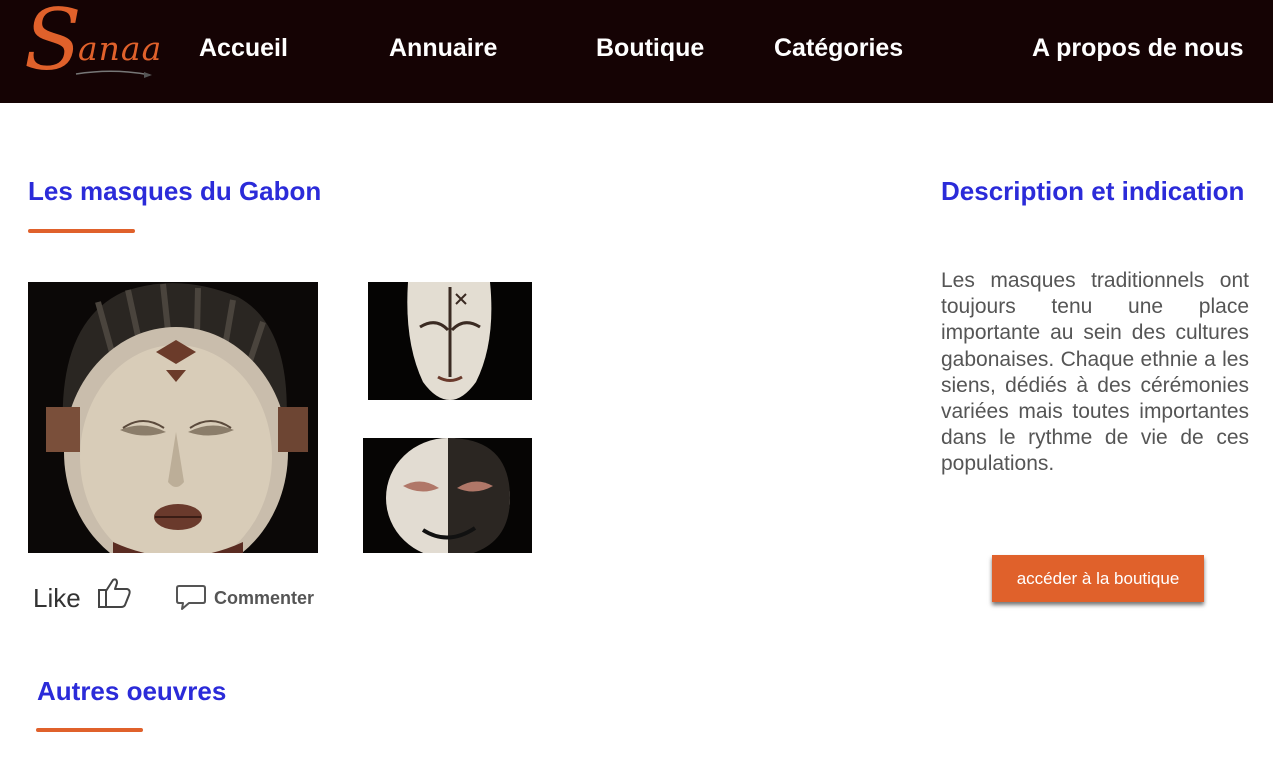 This screenshot has height=758, width=1273. Describe the element at coordinates (89, 730) in the screenshot. I see `other-works-title-underline` at that location.